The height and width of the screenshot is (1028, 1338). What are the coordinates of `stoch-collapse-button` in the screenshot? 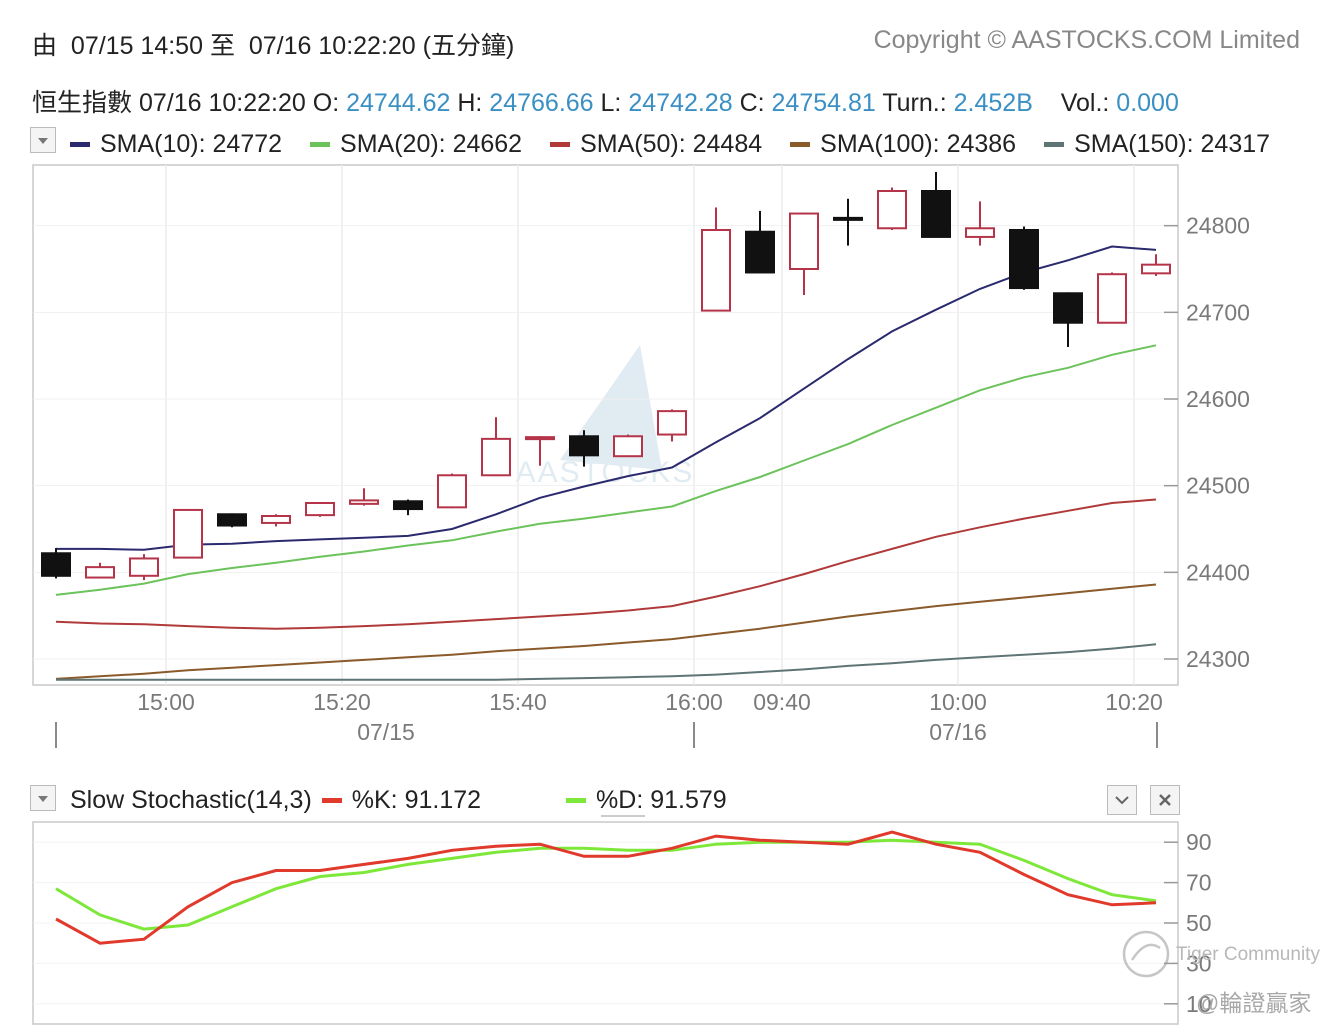 It's located at (1122, 800).